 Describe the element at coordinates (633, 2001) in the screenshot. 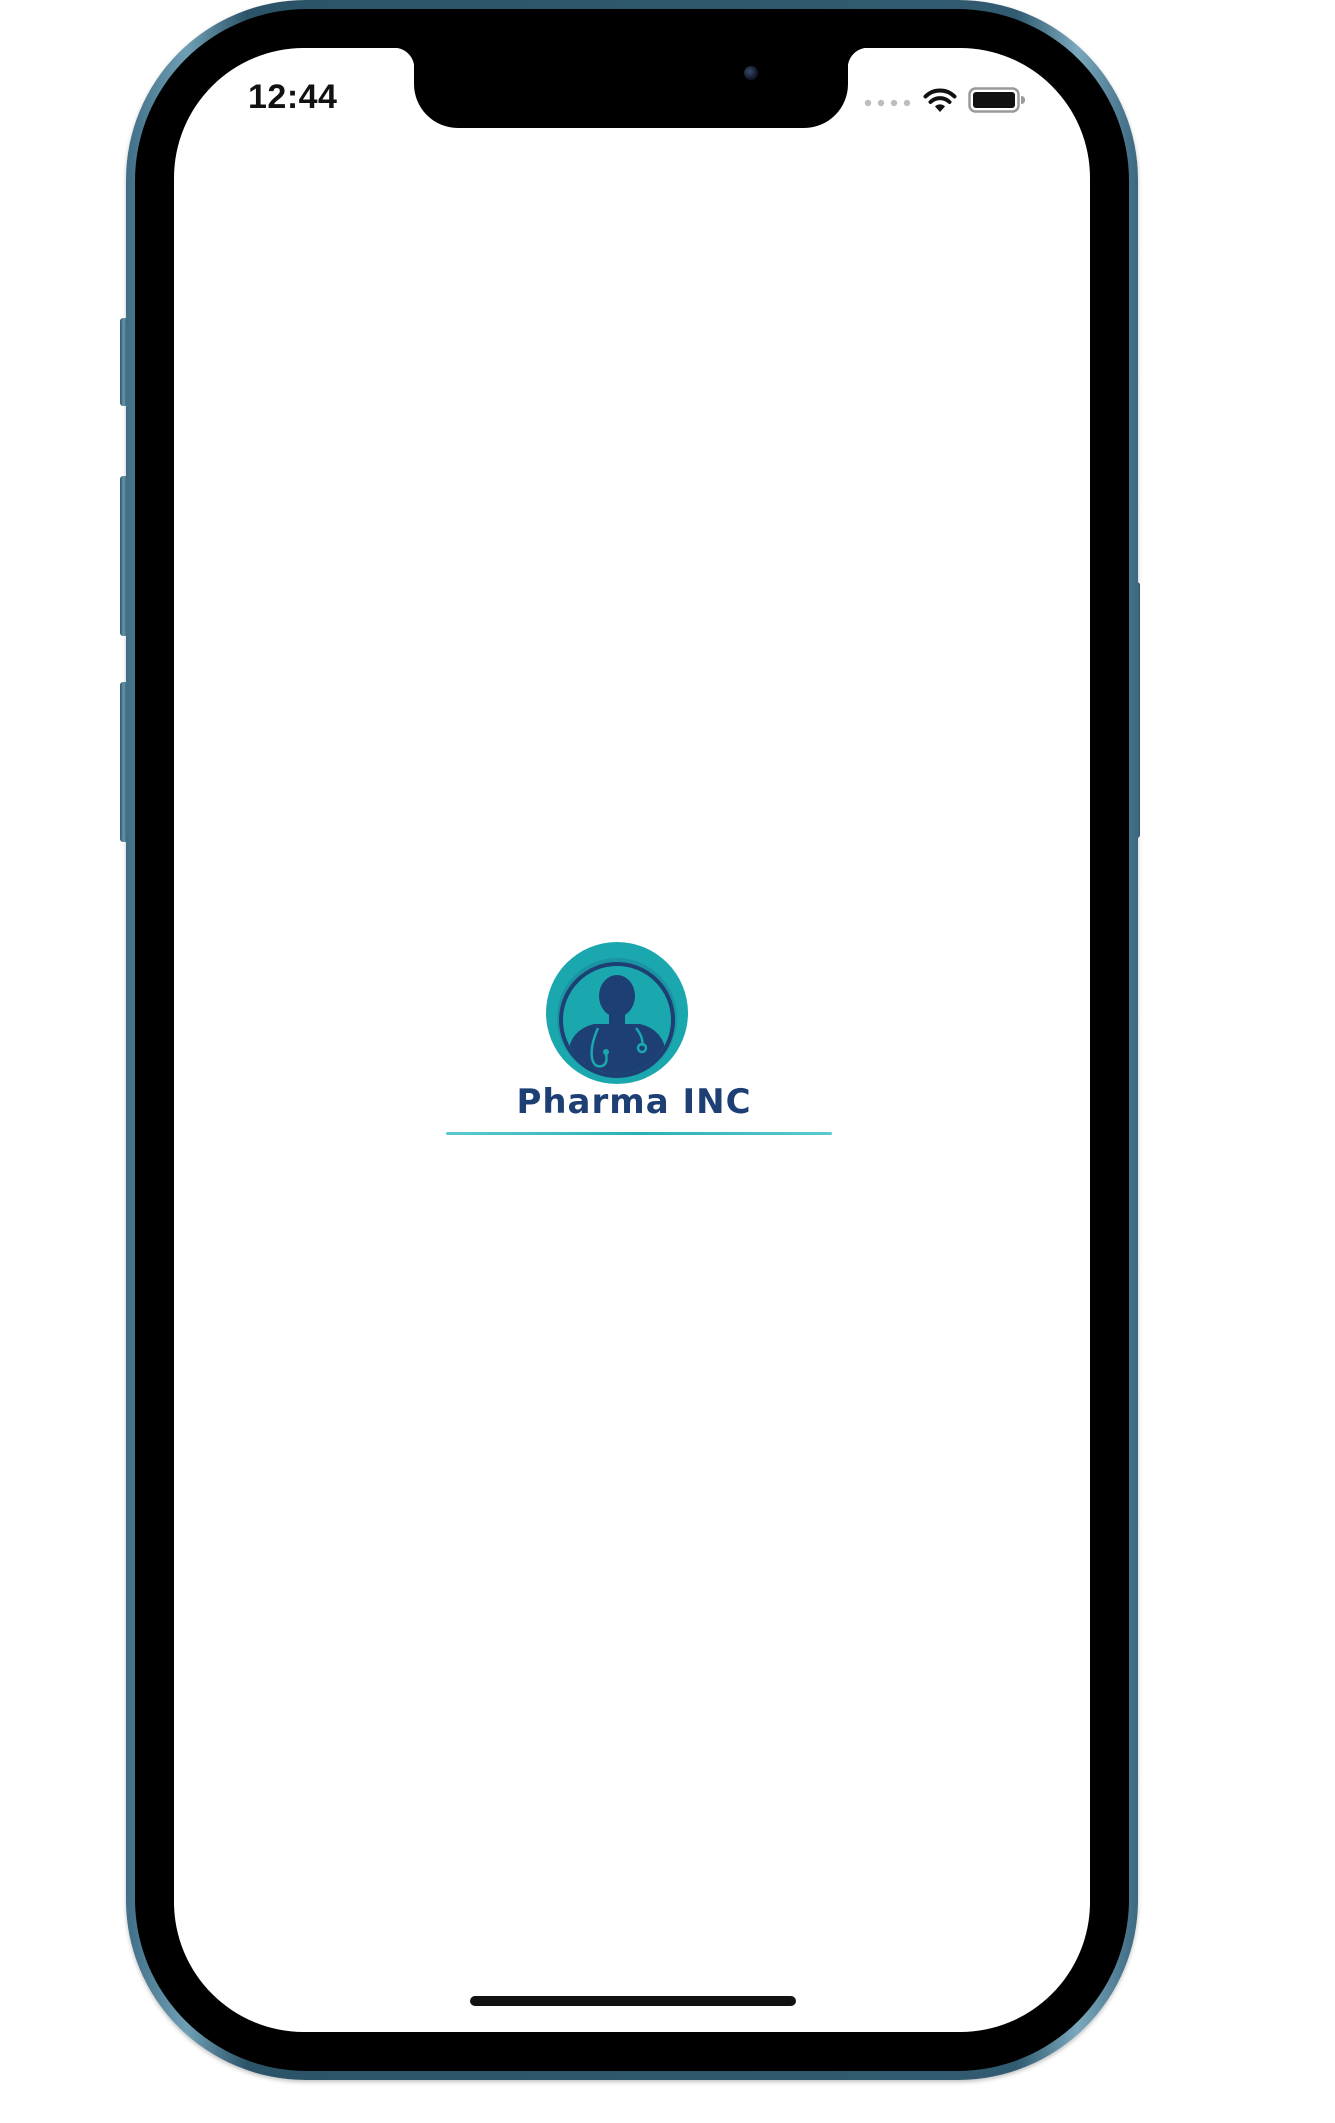

I see `home-indicator` at that location.